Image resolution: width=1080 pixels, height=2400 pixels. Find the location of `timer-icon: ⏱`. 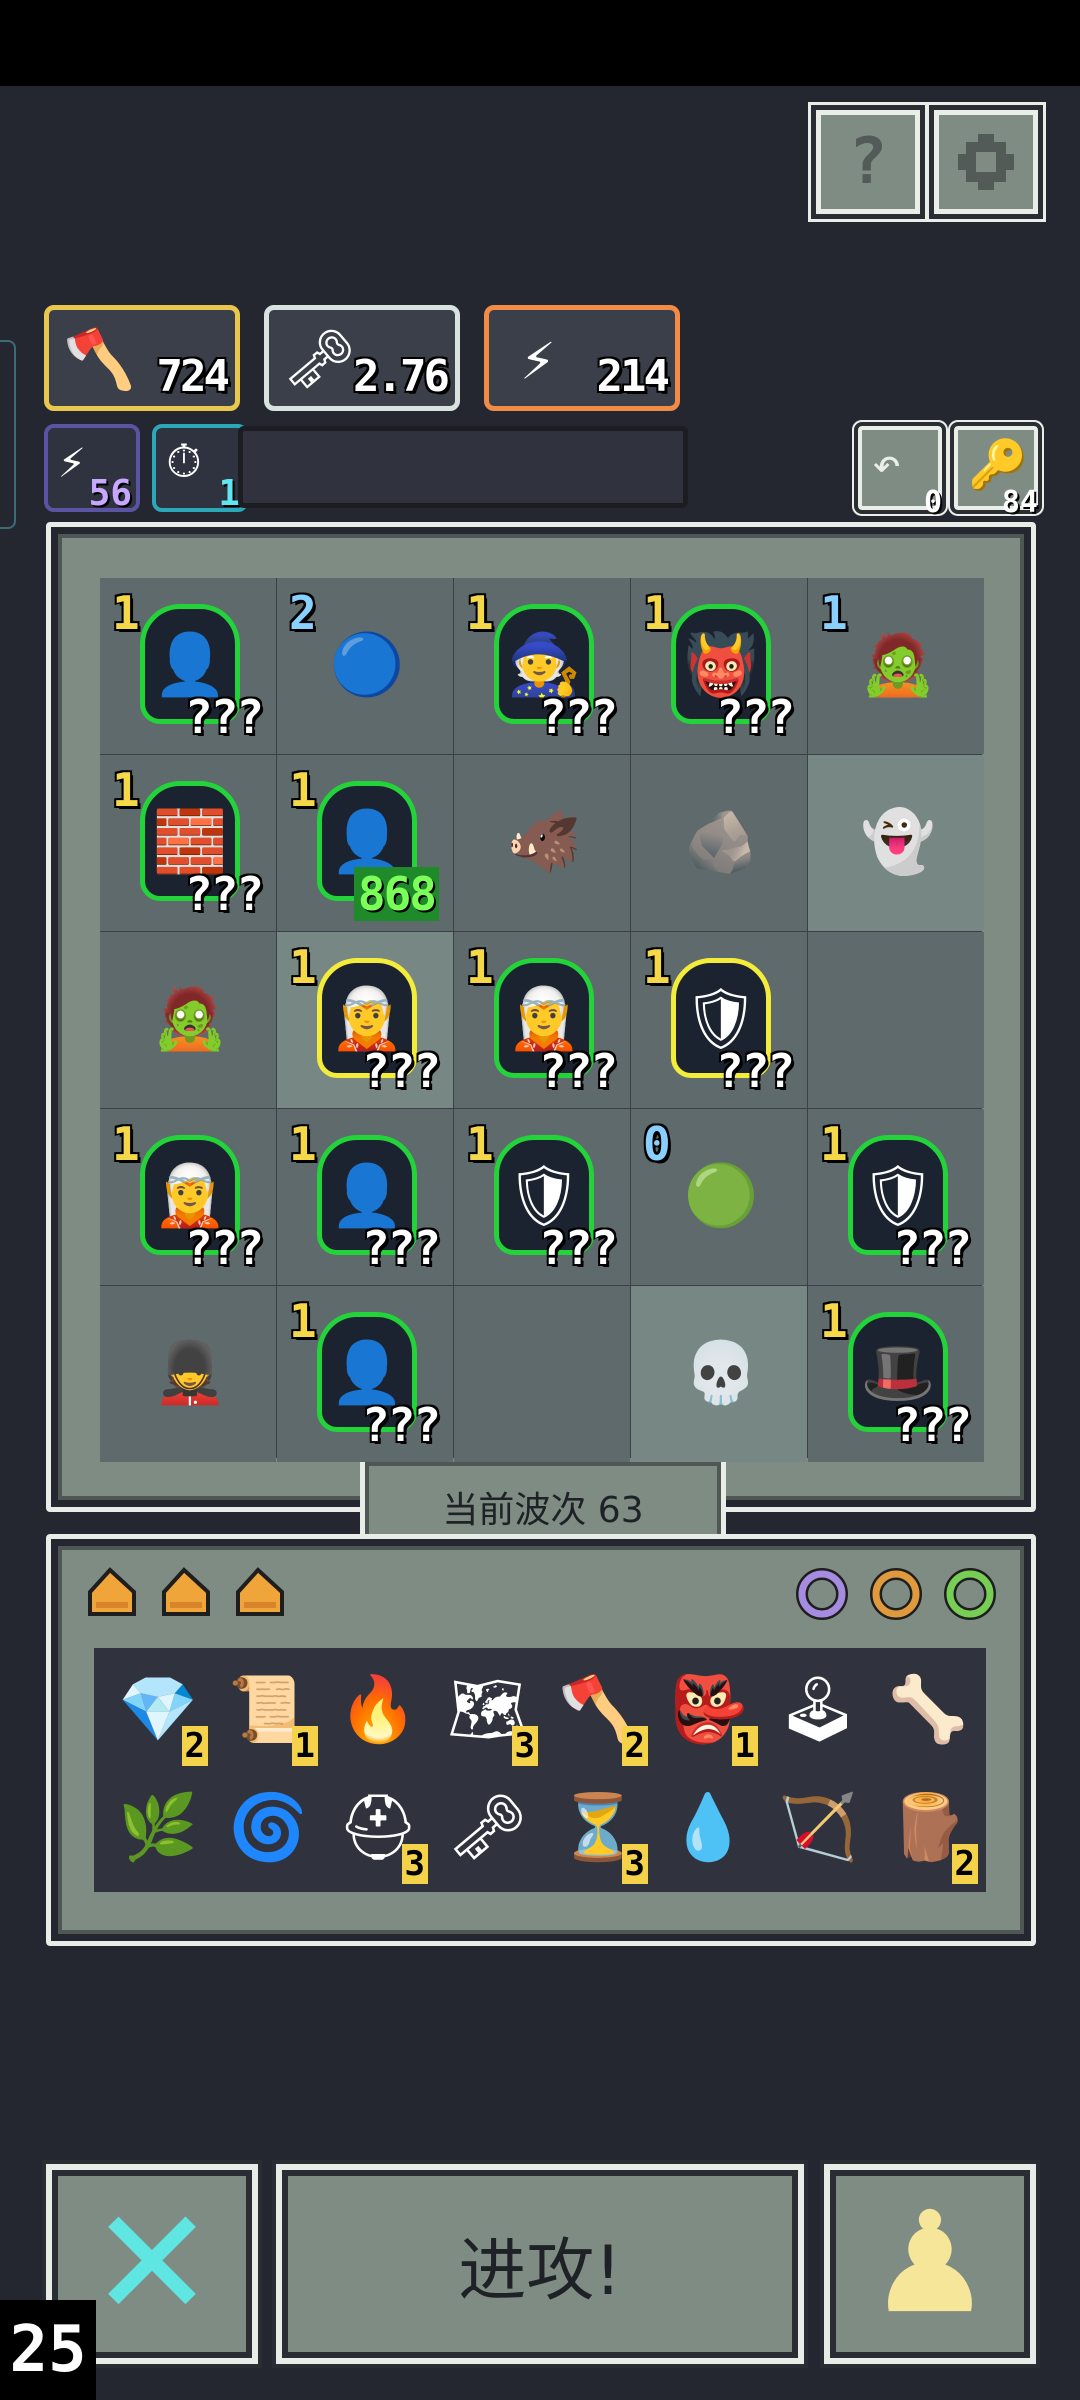

timer-icon: ⏱ is located at coordinates (184, 461).